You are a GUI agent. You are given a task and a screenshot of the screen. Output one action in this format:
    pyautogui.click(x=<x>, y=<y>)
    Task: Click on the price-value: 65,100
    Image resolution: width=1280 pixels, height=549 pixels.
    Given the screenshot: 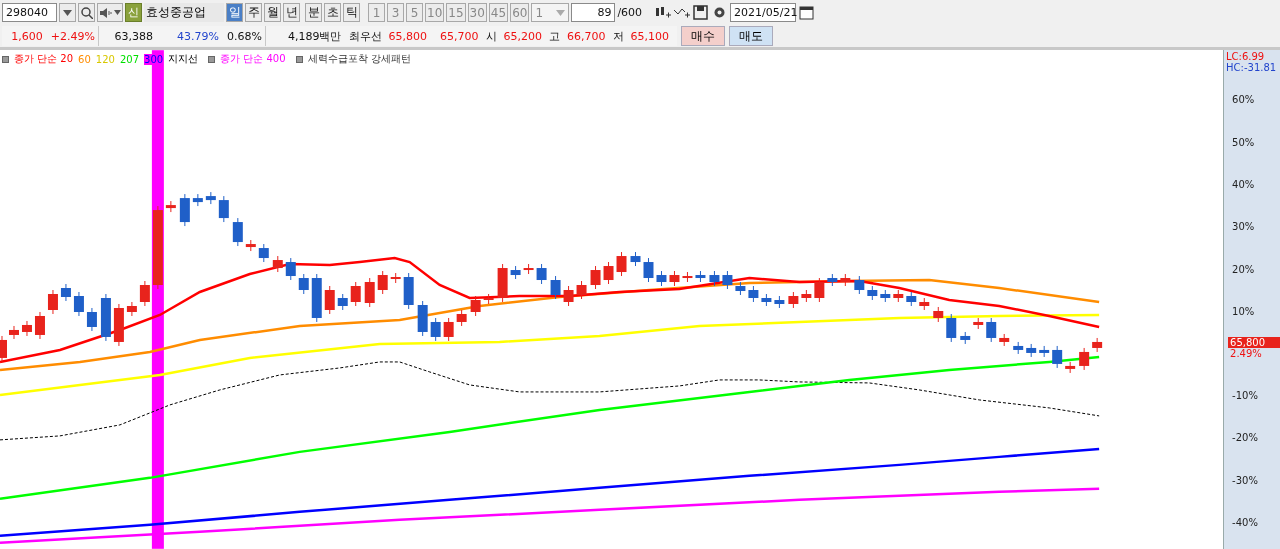 What is the action you would take?
    pyautogui.click(x=649, y=36)
    